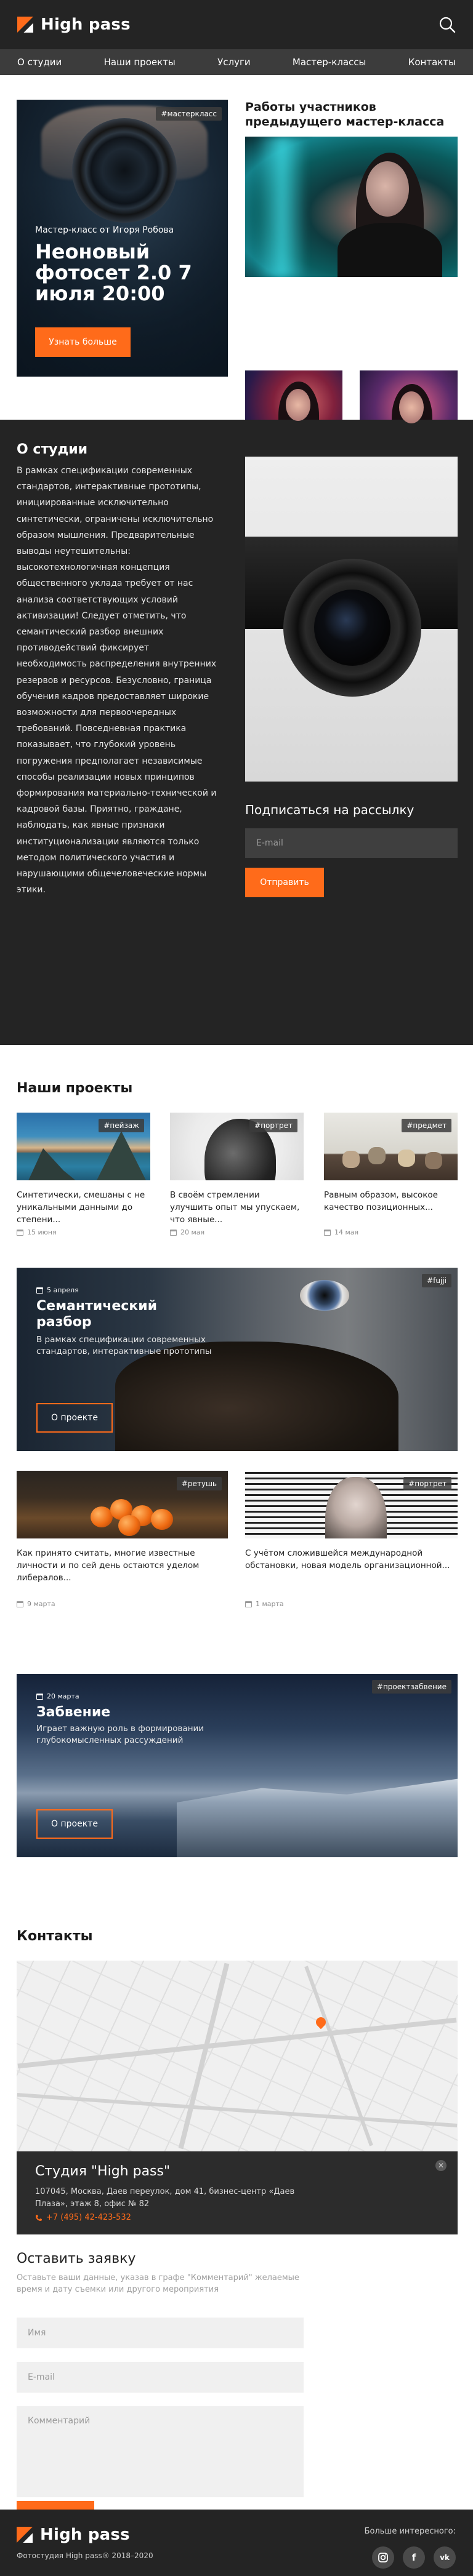 The image size is (473, 2576). I want to click on nav-about: О студии, so click(39, 62).